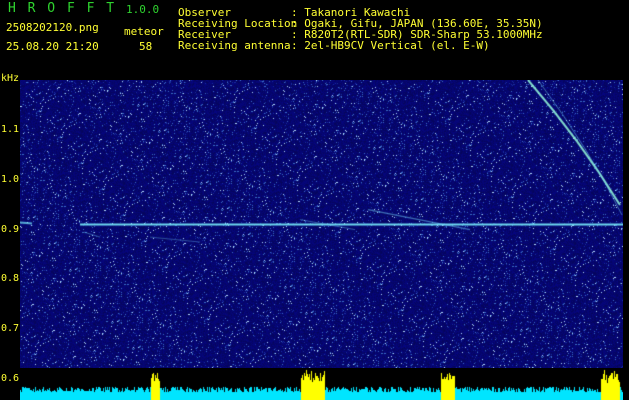 The height and width of the screenshot is (400, 629). What do you see at coordinates (146, 46) in the screenshot?
I see `meteor-count: 58` at bounding box center [146, 46].